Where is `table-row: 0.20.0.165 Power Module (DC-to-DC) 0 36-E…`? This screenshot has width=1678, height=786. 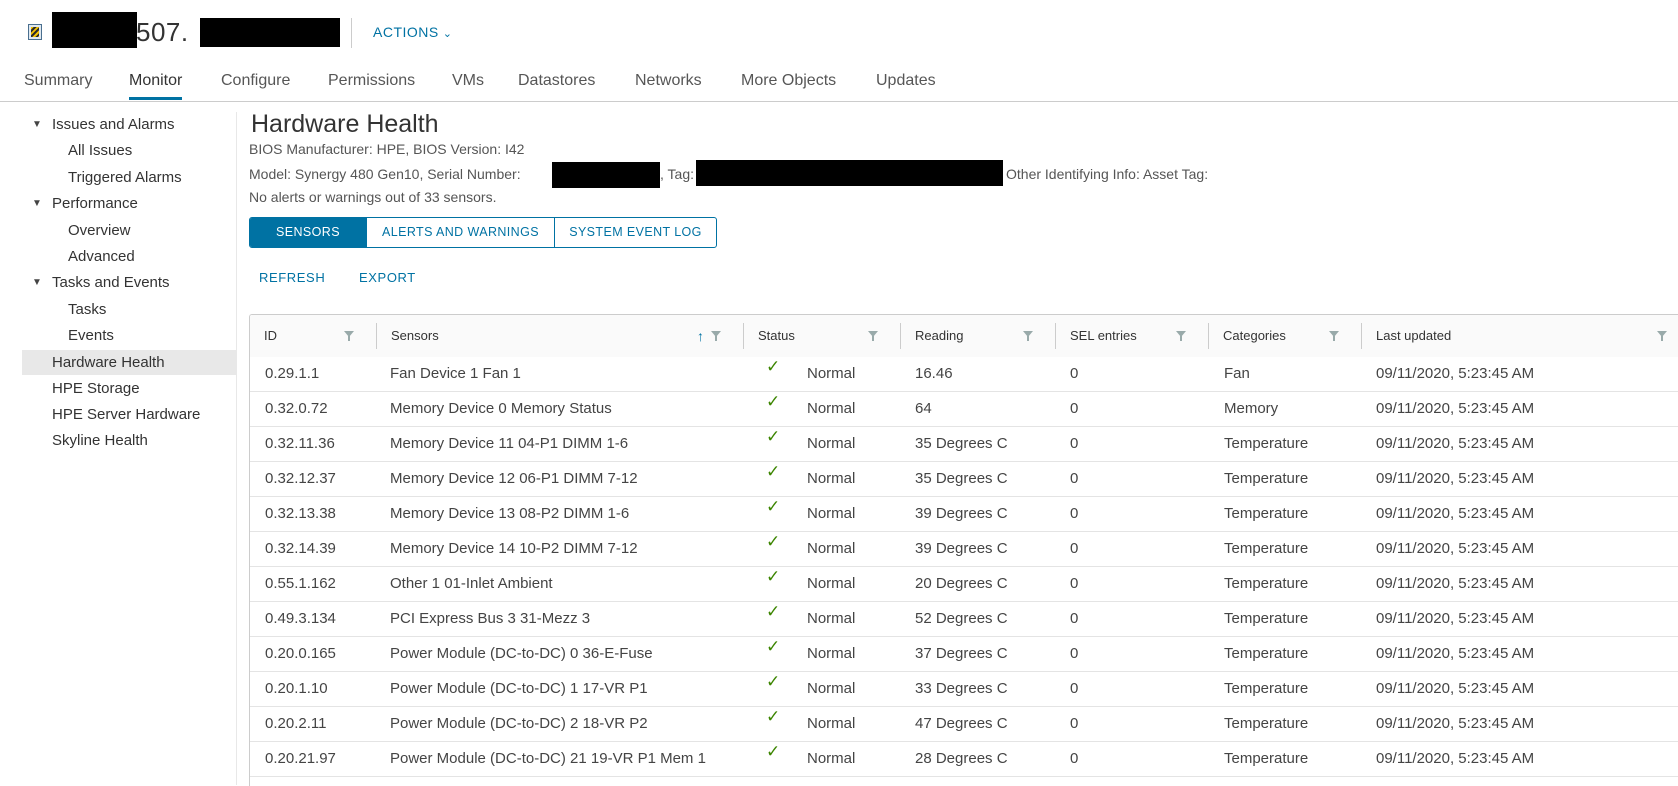
table-row: 0.20.0.165 Power Module (DC-to-DC) 0 36-E… is located at coordinates (964, 654).